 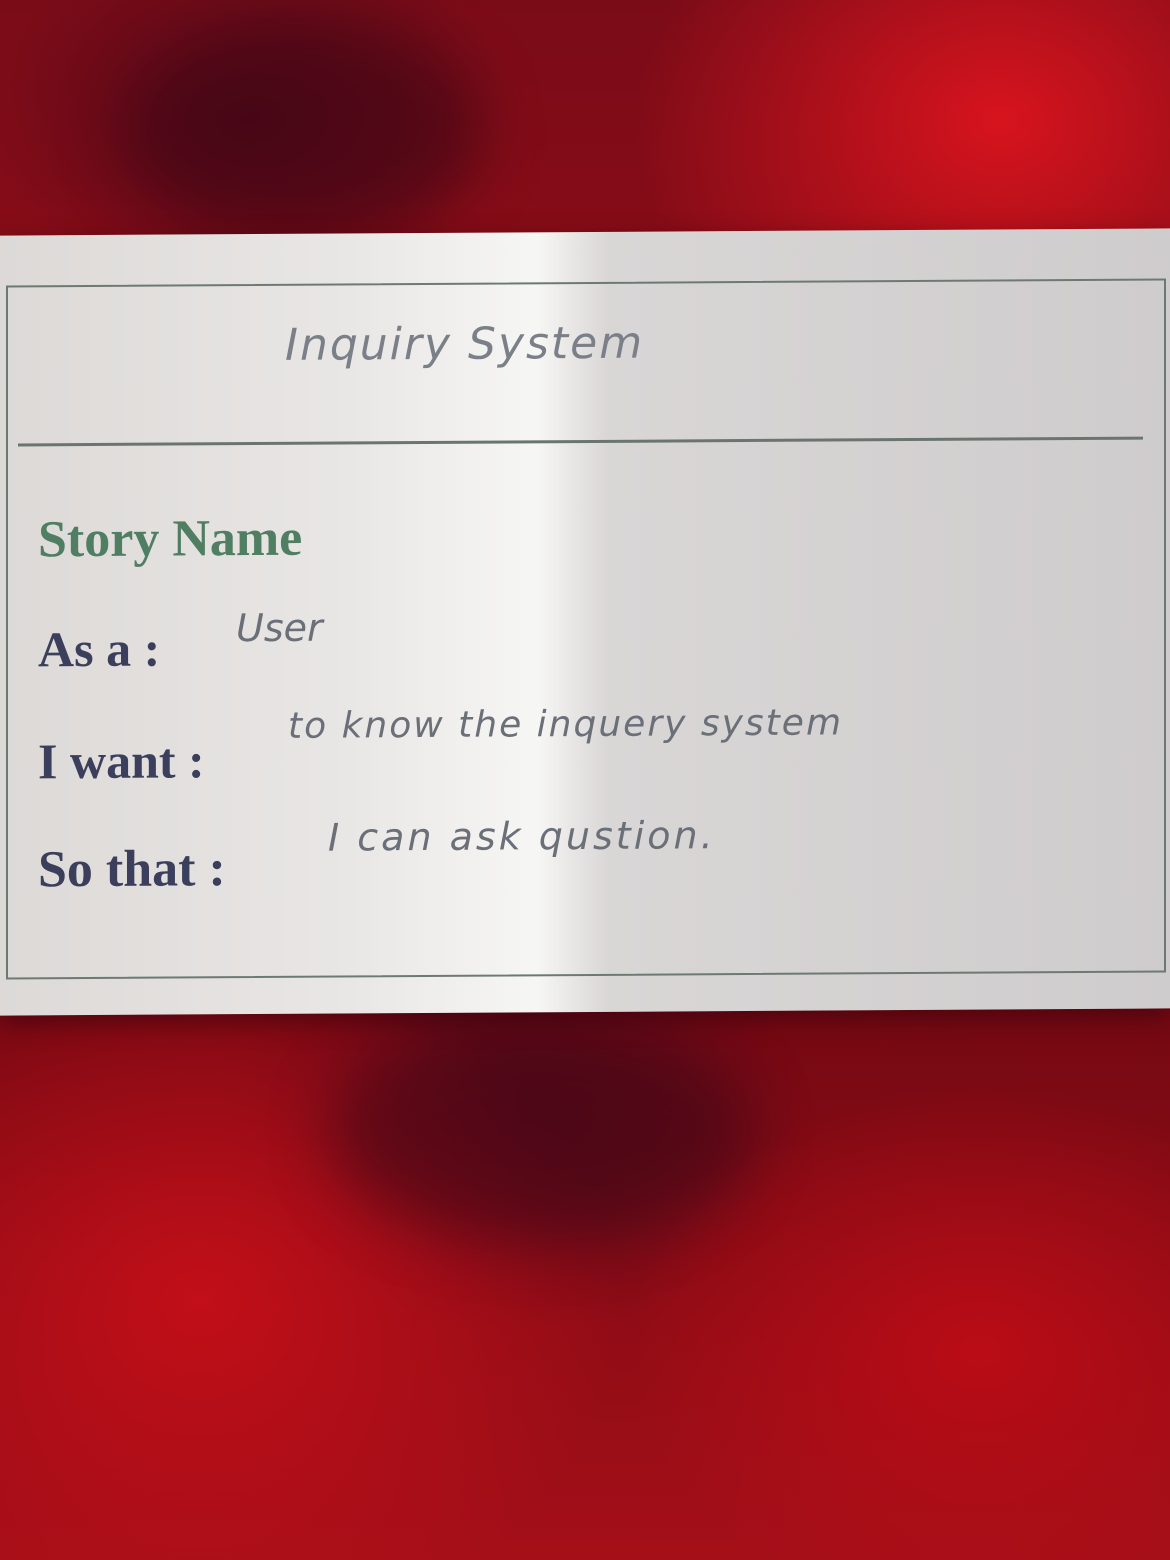 I want to click on i-want-label: I want :, so click(x=121, y=761).